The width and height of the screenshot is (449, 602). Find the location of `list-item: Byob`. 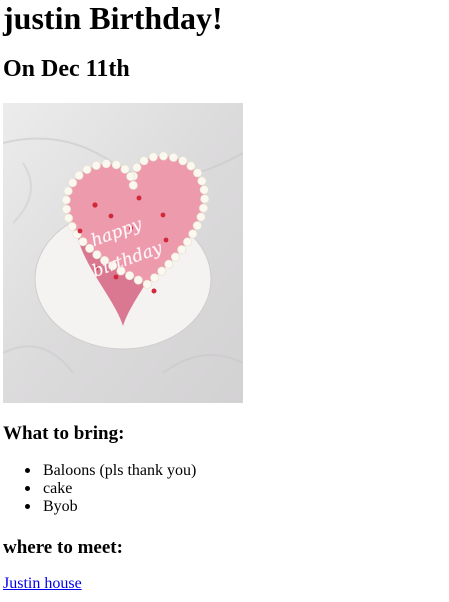

list-item: Byob is located at coordinates (99, 507).